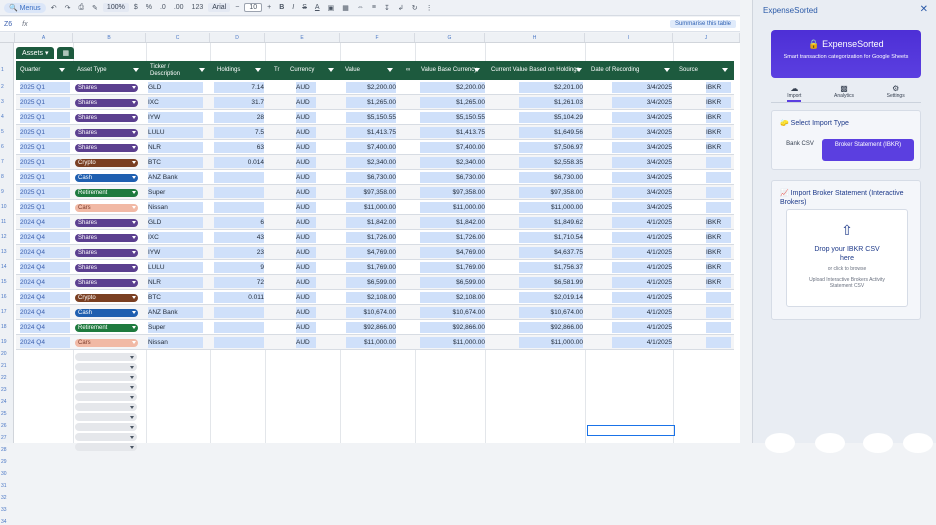 The width and height of the screenshot is (936, 525). Describe the element at coordinates (551, 282) in the screenshot. I see `current-value-cell: $6,581.99` at that location.